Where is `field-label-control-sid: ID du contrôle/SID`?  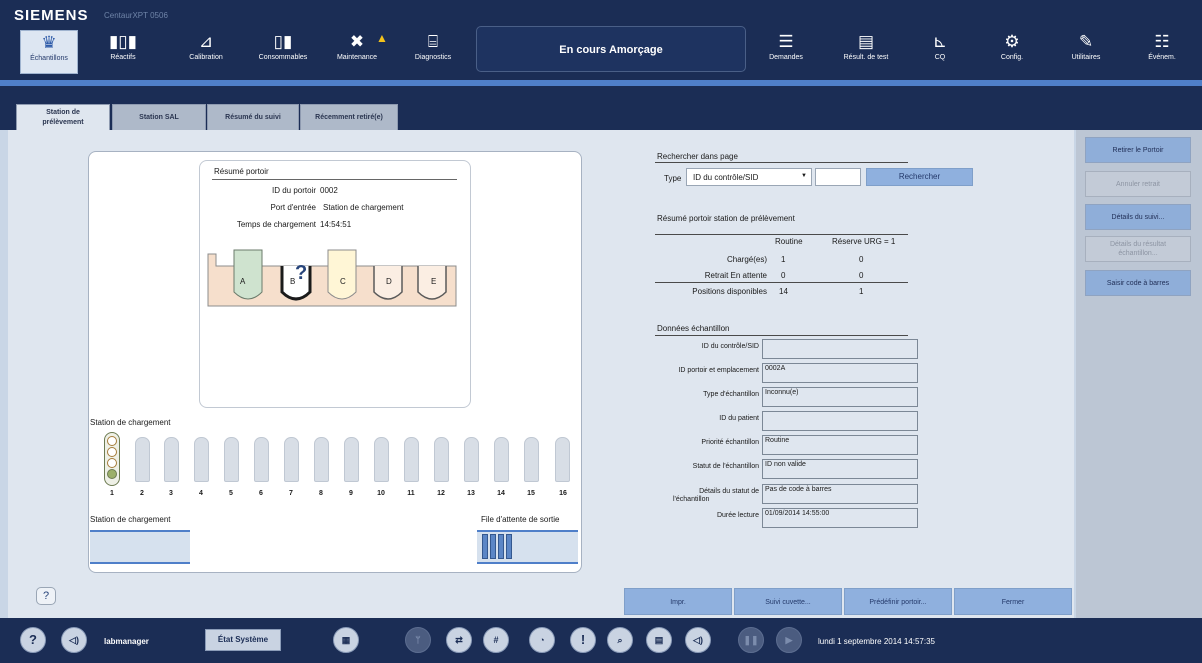 field-label-control-sid: ID du contrôle/SID is located at coordinates (730, 346).